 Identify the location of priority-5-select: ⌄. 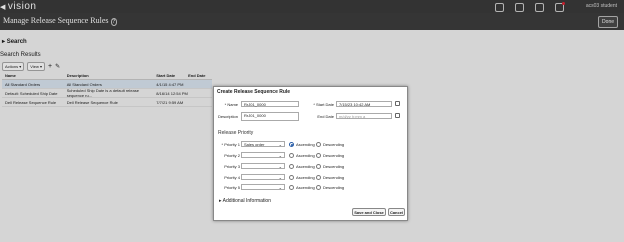
(263, 187).